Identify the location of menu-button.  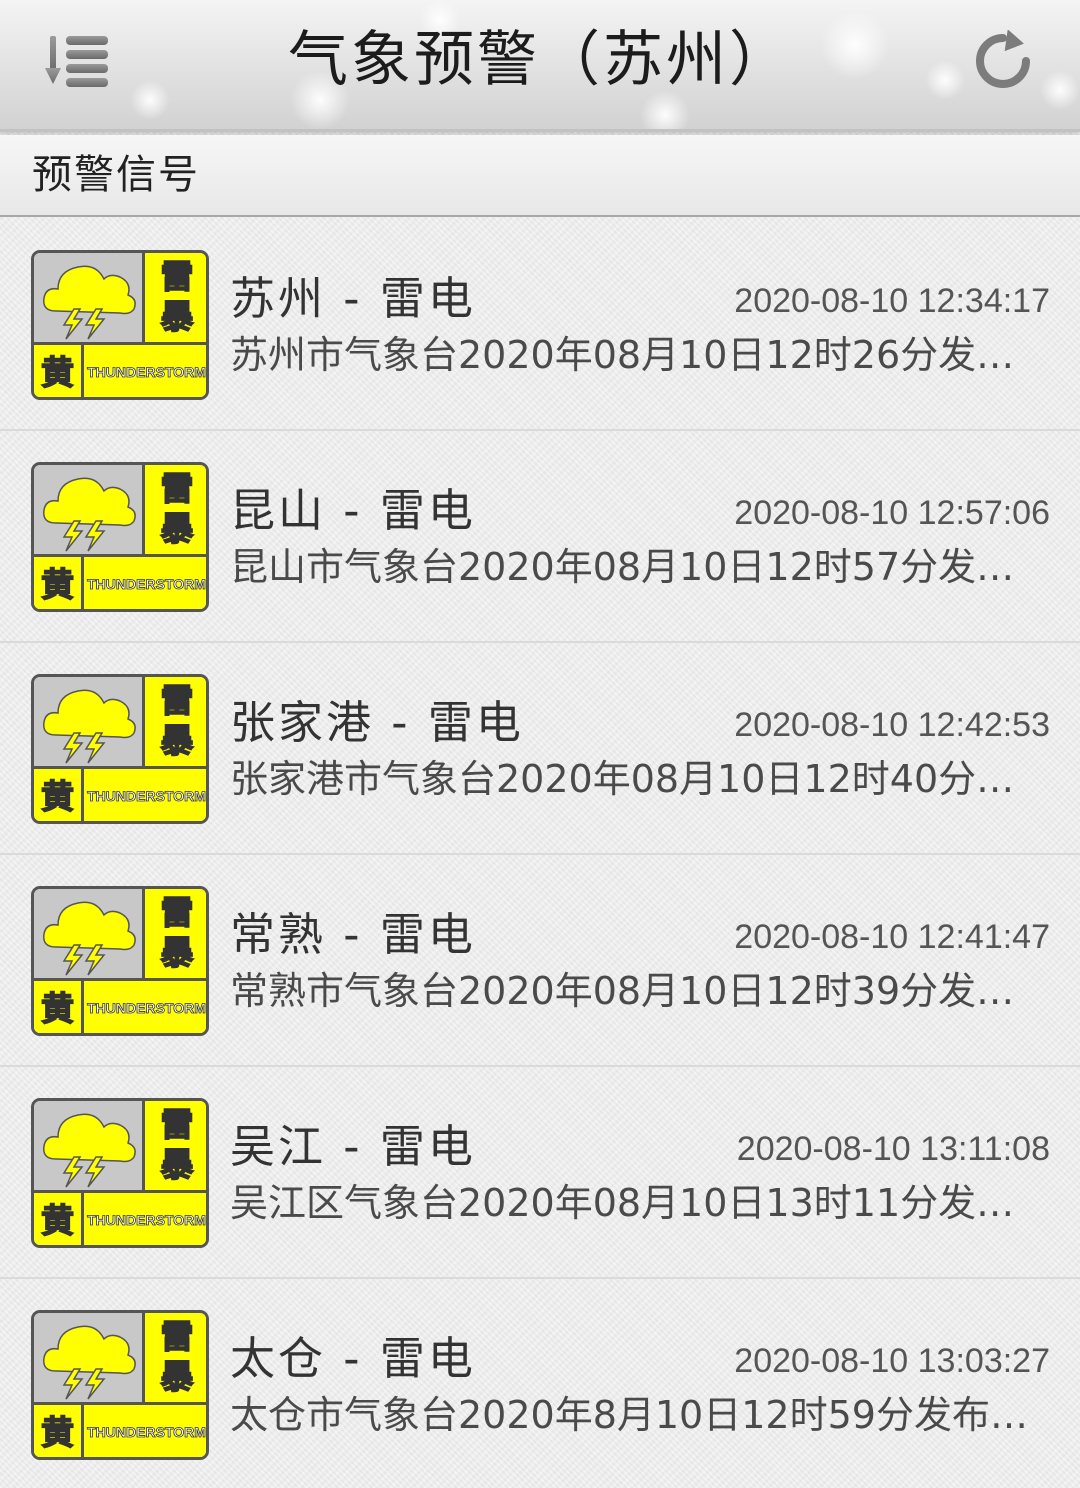
(77, 60).